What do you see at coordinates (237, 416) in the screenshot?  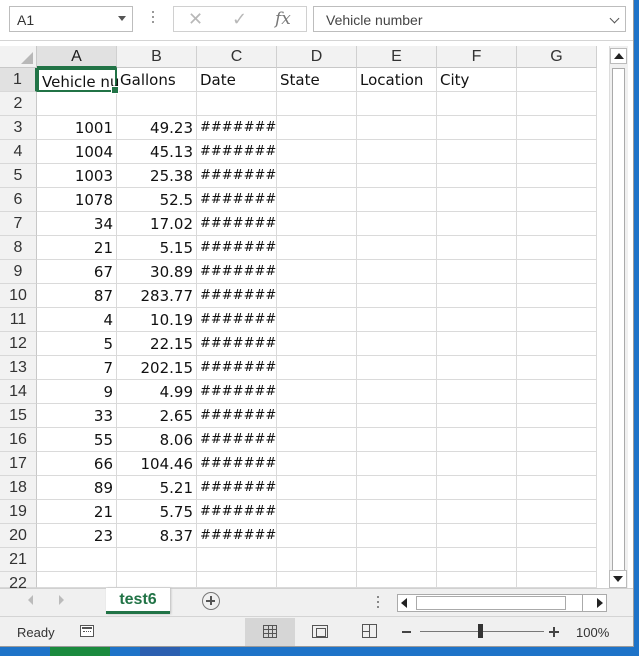 I see `cell-c15: ########` at bounding box center [237, 416].